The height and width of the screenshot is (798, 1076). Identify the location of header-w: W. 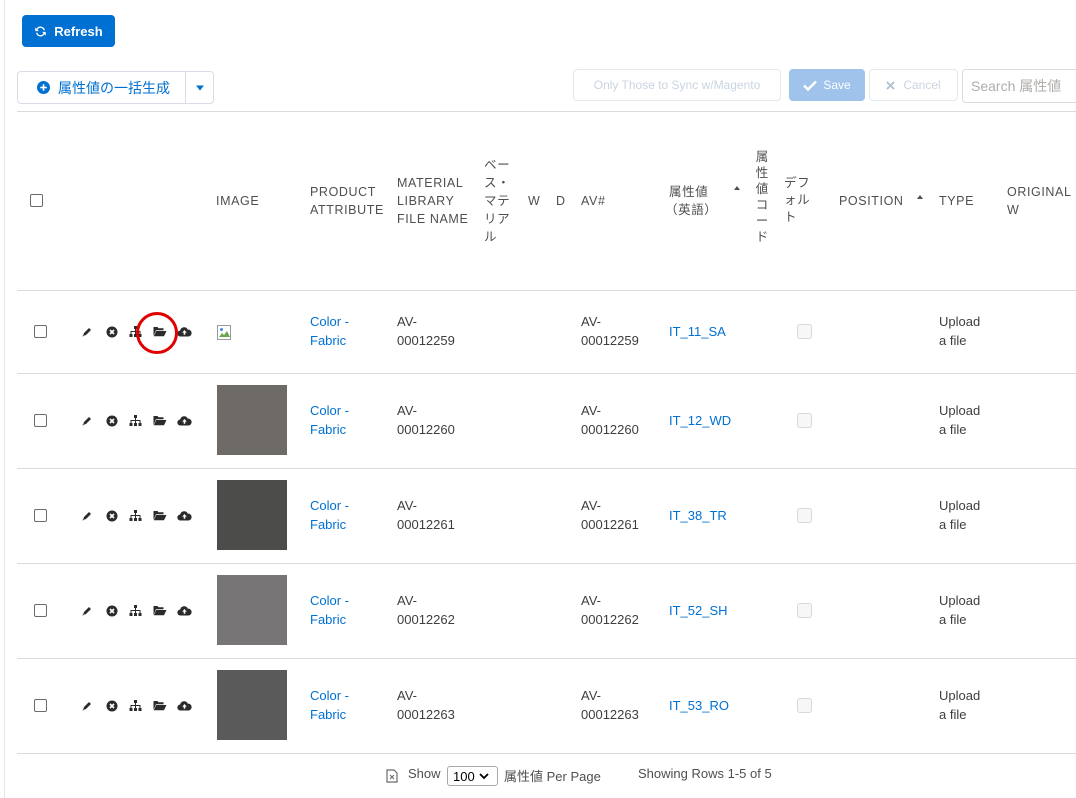
(534, 201).